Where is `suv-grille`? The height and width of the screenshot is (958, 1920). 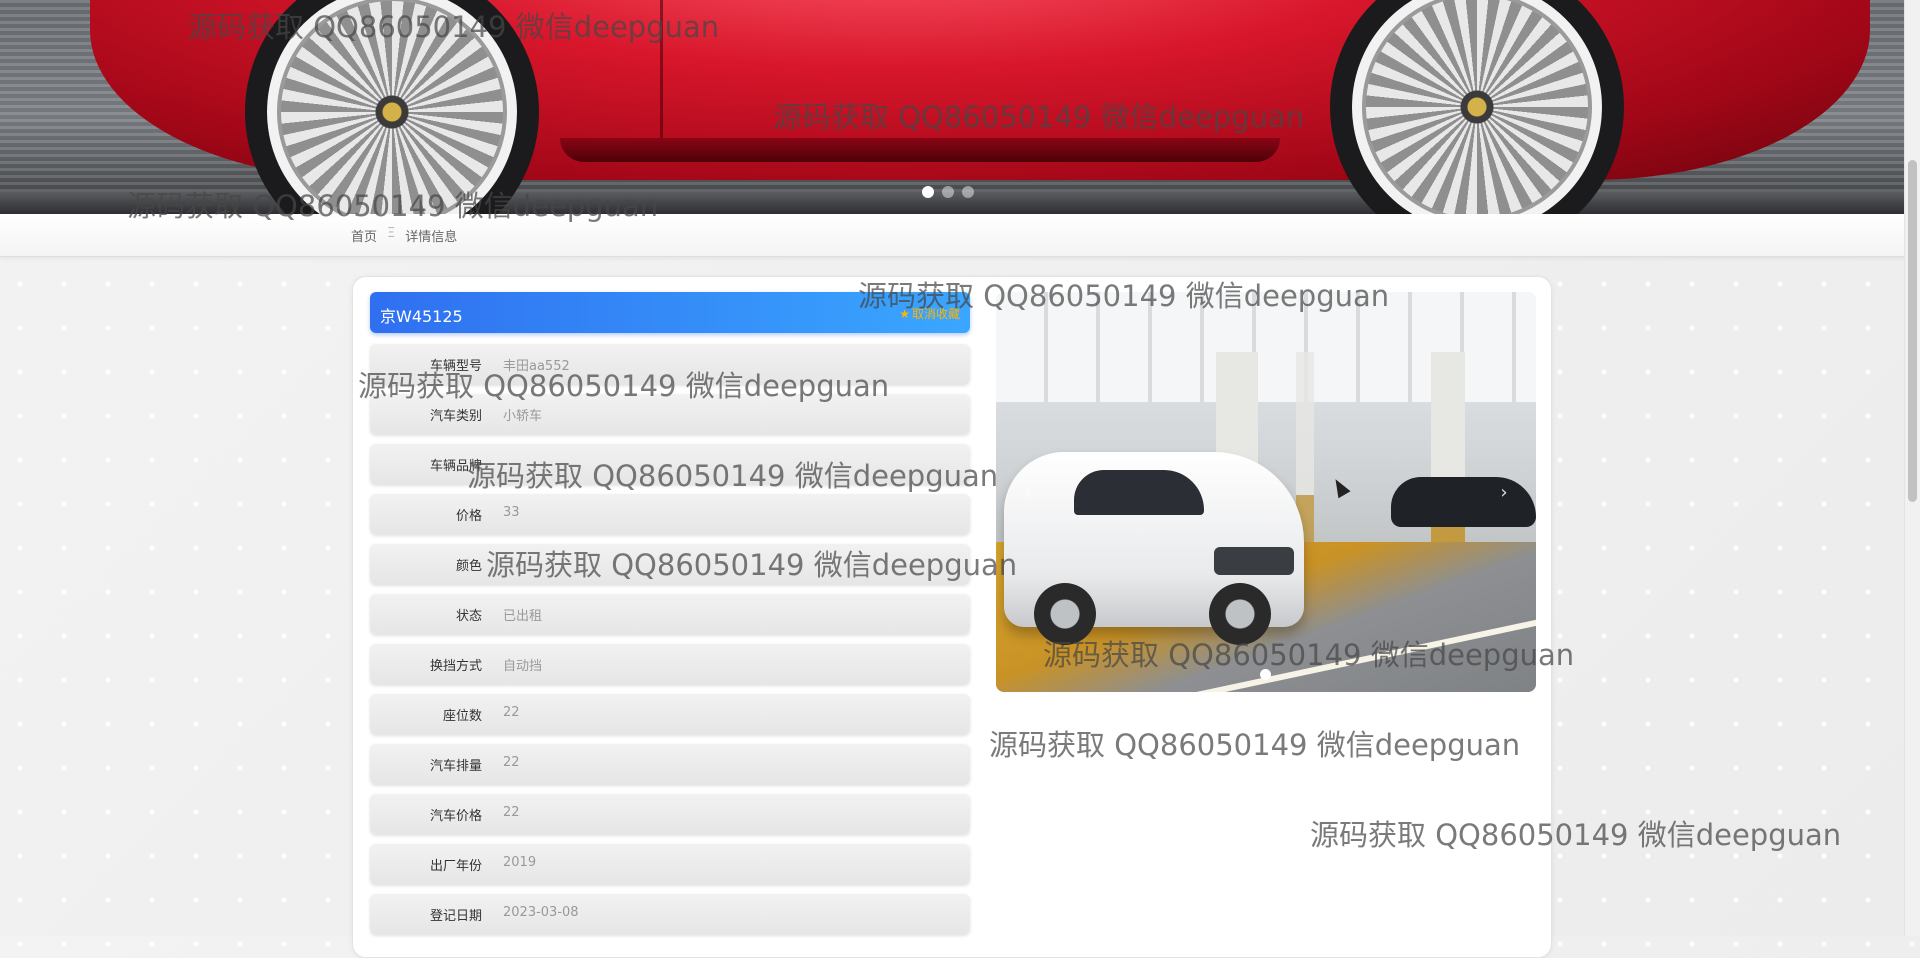 suv-grille is located at coordinates (1254, 561).